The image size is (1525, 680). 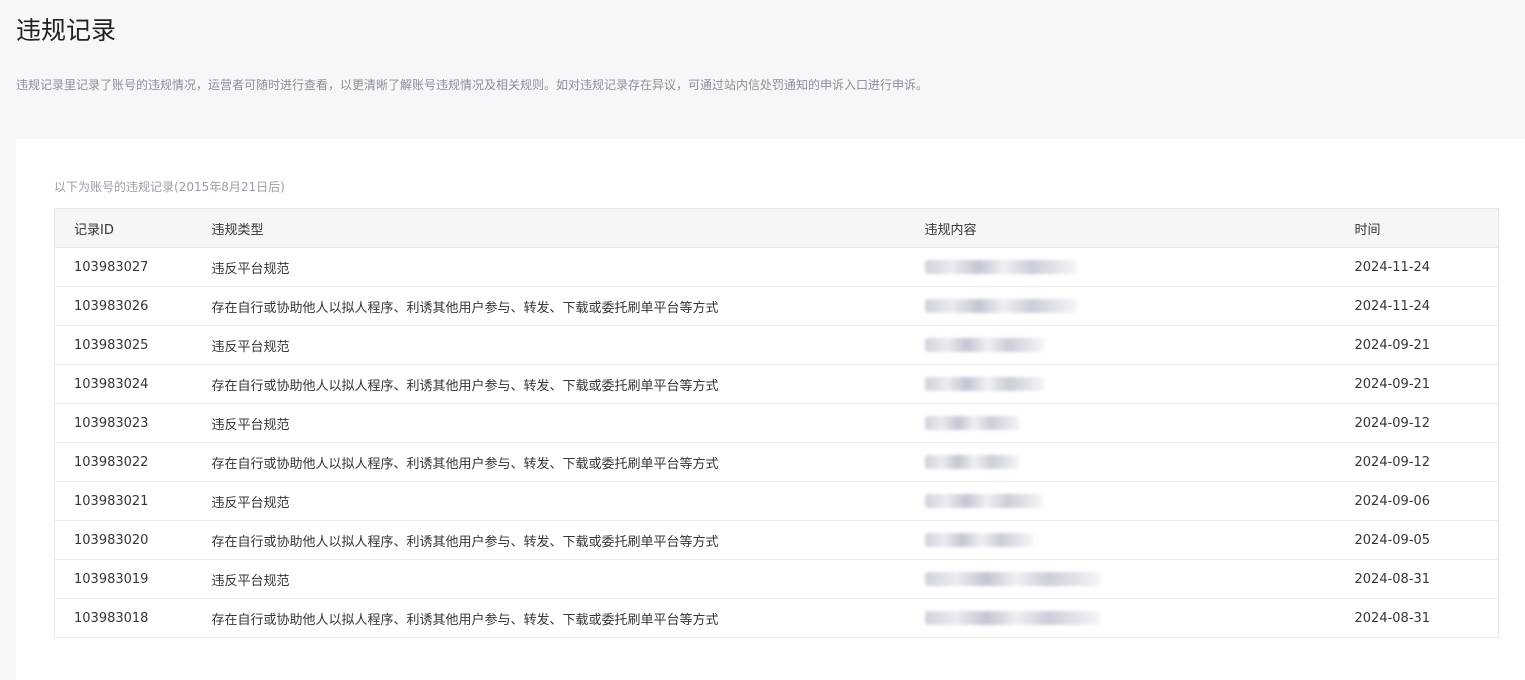 What do you see at coordinates (1417, 228) in the screenshot?
I see `column-header-time: 时间` at bounding box center [1417, 228].